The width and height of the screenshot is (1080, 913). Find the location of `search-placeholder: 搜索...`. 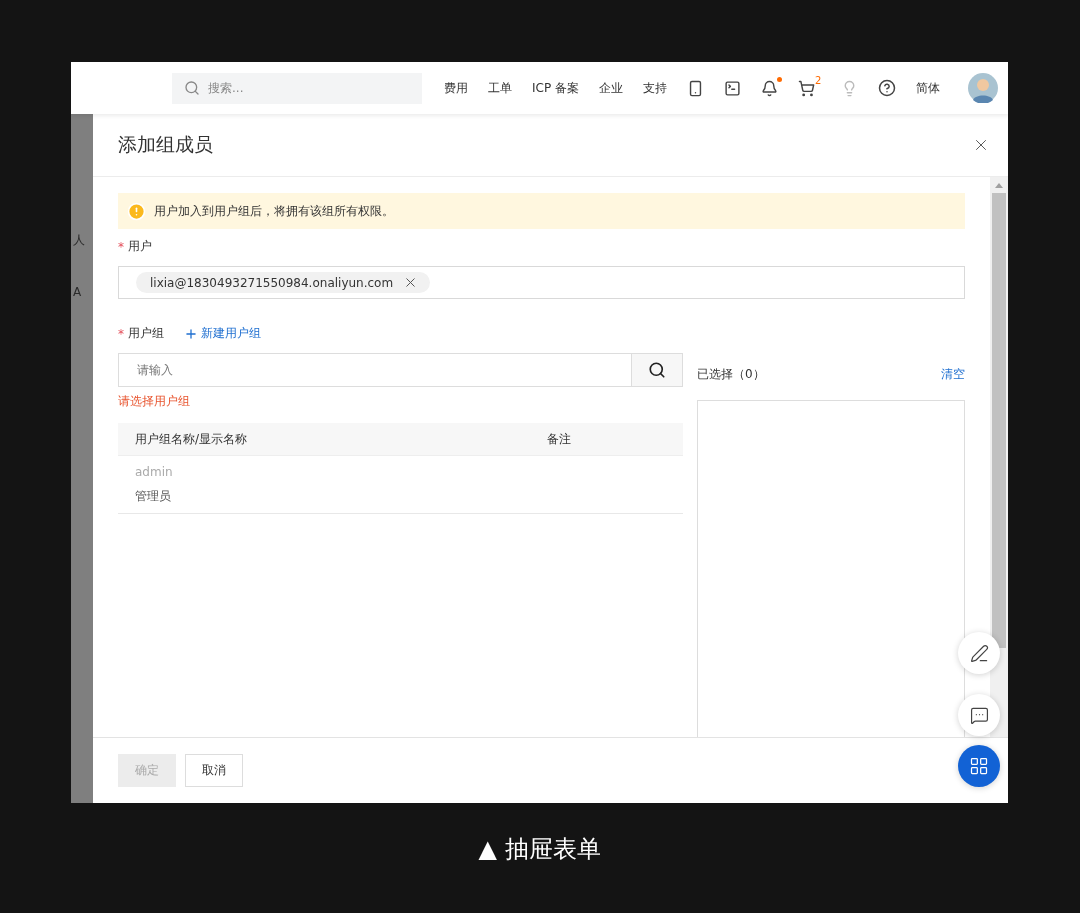

search-placeholder: 搜索... is located at coordinates (226, 88).